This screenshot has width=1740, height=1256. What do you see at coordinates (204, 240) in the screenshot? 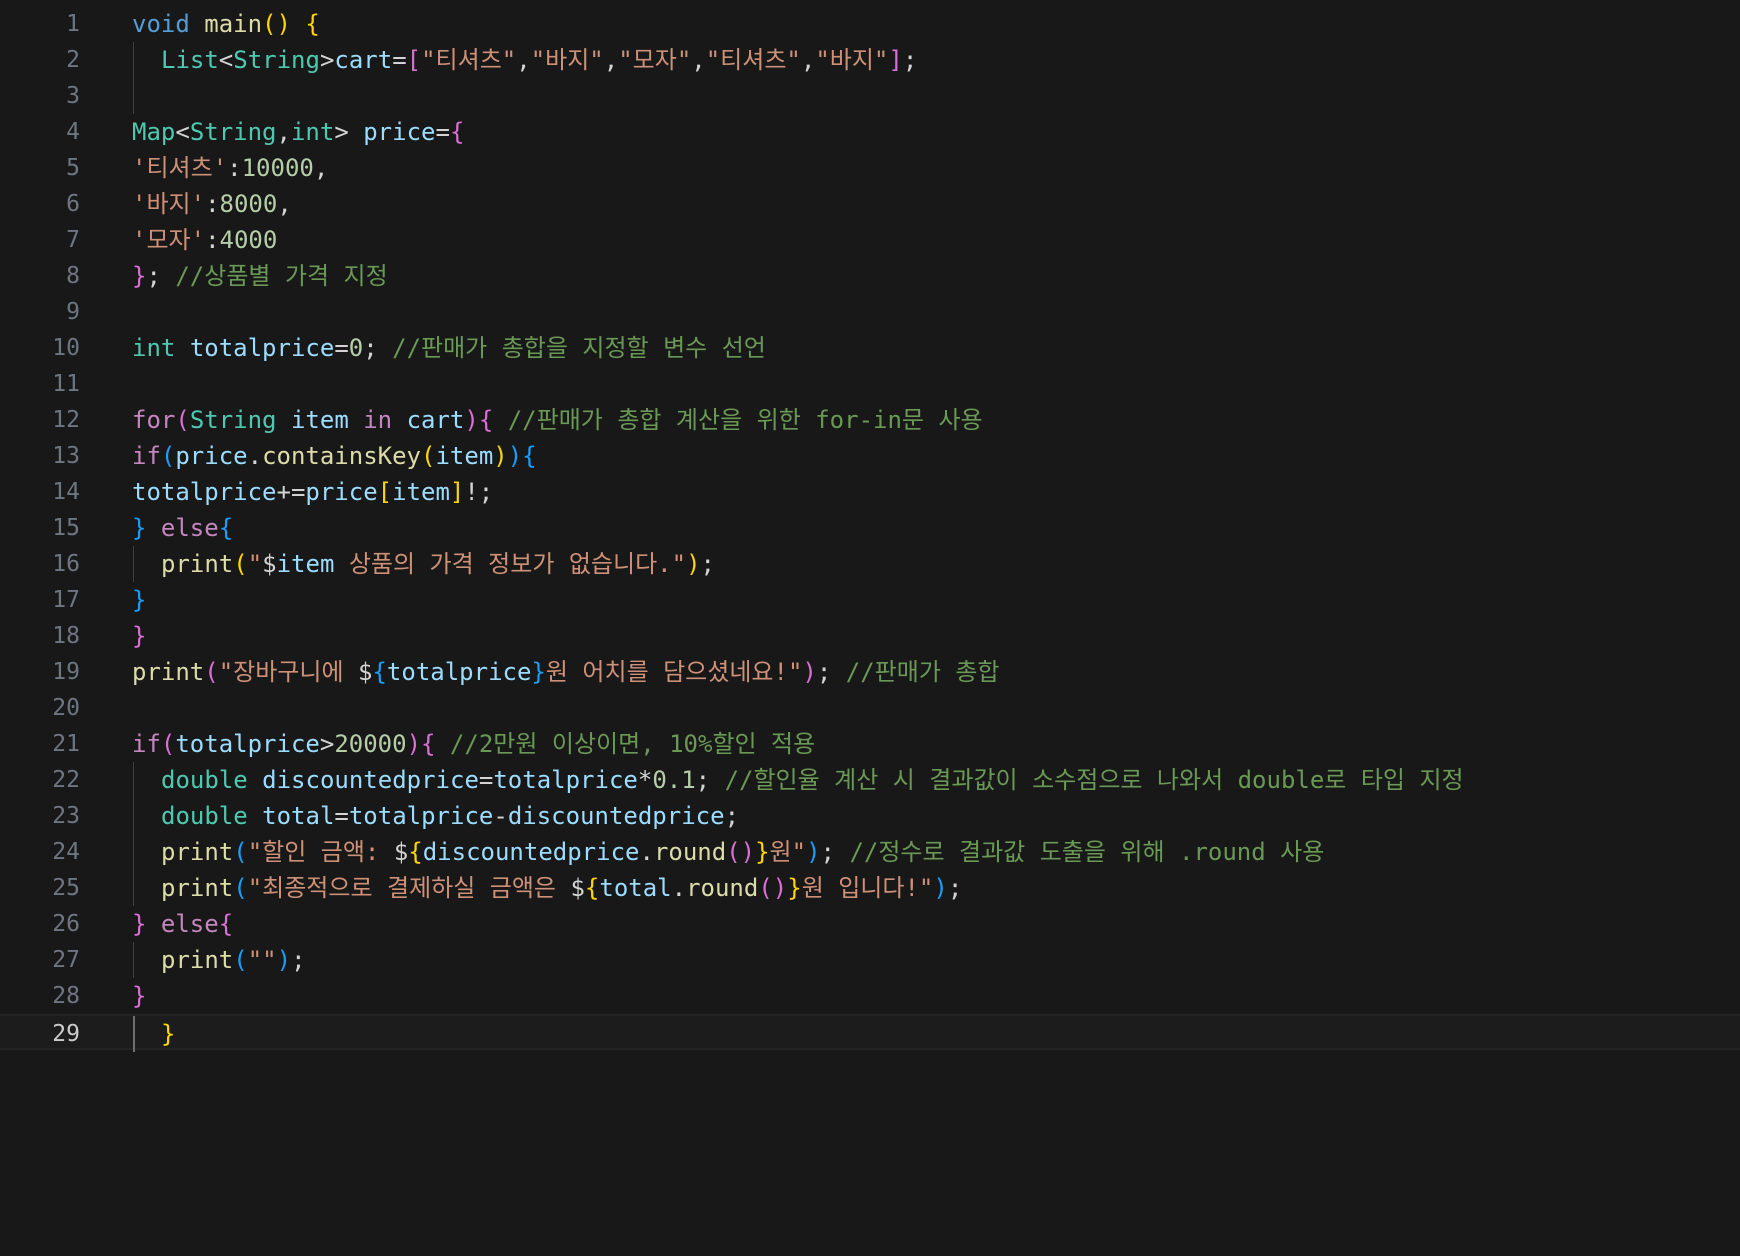
I see `code-text: '모자':4000` at bounding box center [204, 240].